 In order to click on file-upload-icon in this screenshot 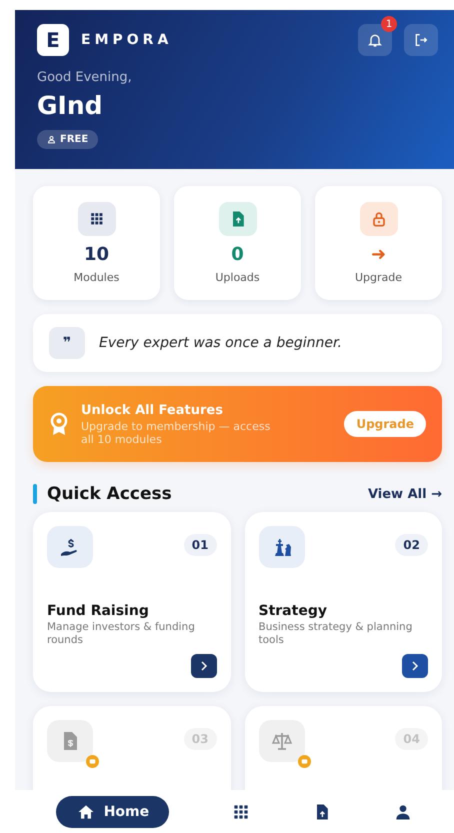, I will do `click(237, 219)`.